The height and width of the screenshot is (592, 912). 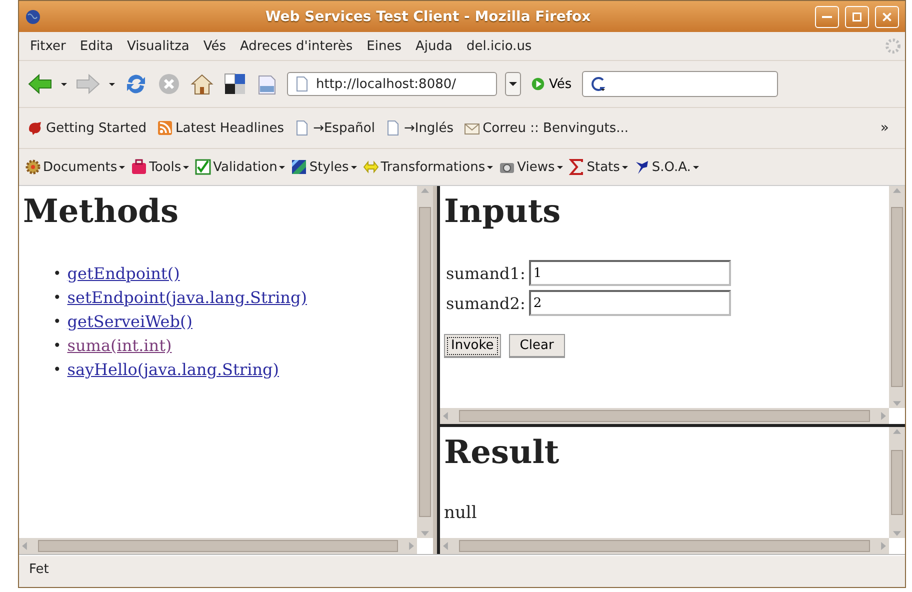 What do you see at coordinates (33, 16) in the screenshot?
I see `globe-icon` at bounding box center [33, 16].